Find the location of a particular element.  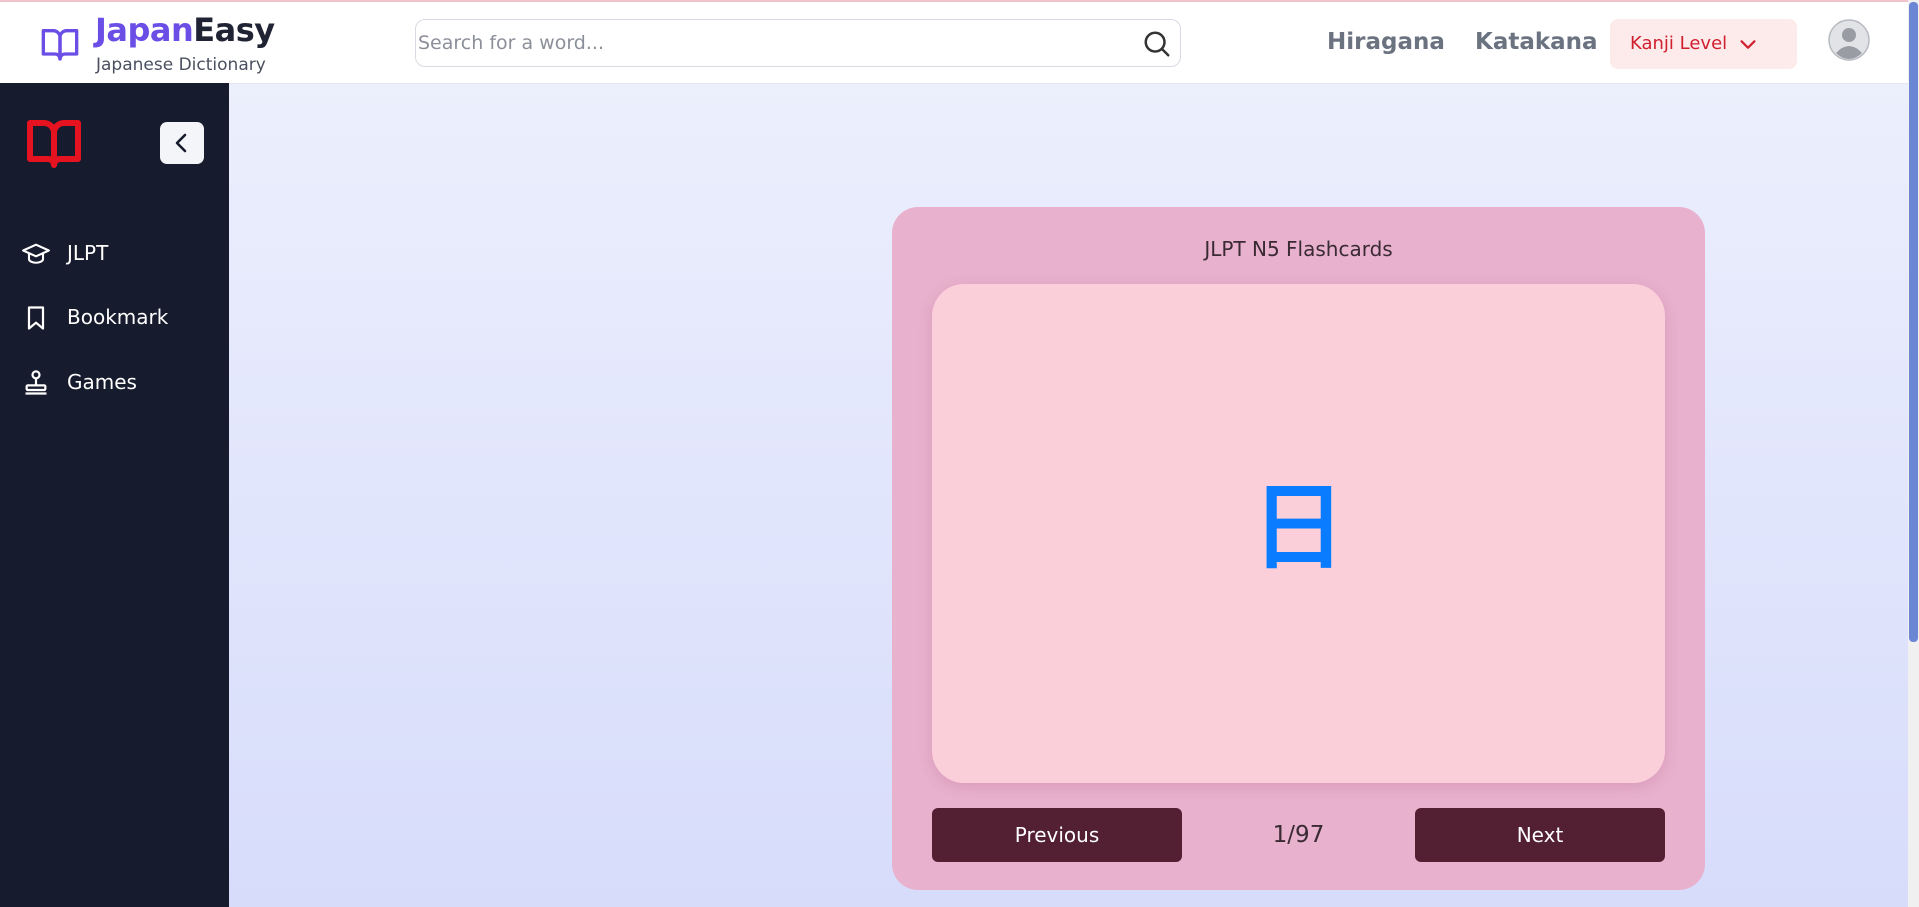

sidebar-item-games: Games is located at coordinates (114, 381).